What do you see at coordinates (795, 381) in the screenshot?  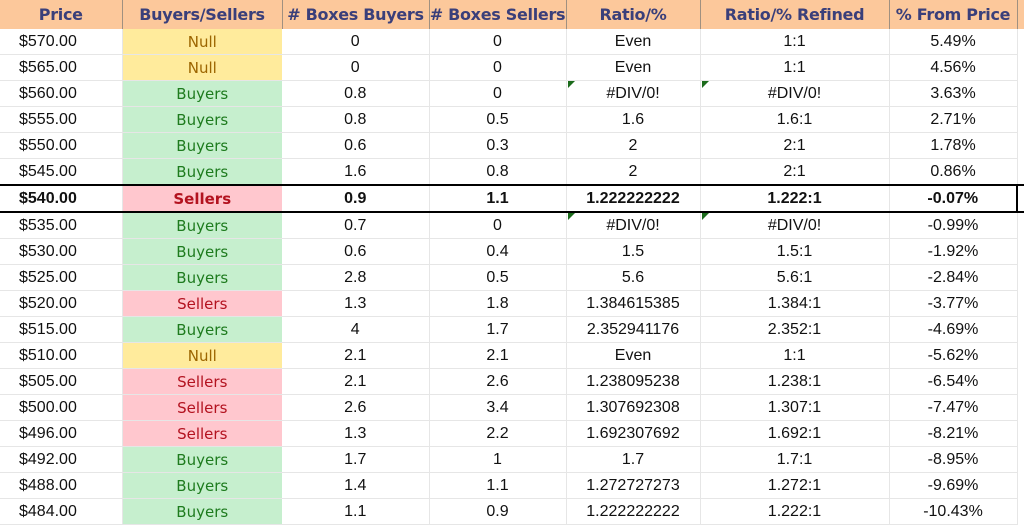 I see `ratio-refined-cell: 1.238:1` at bounding box center [795, 381].